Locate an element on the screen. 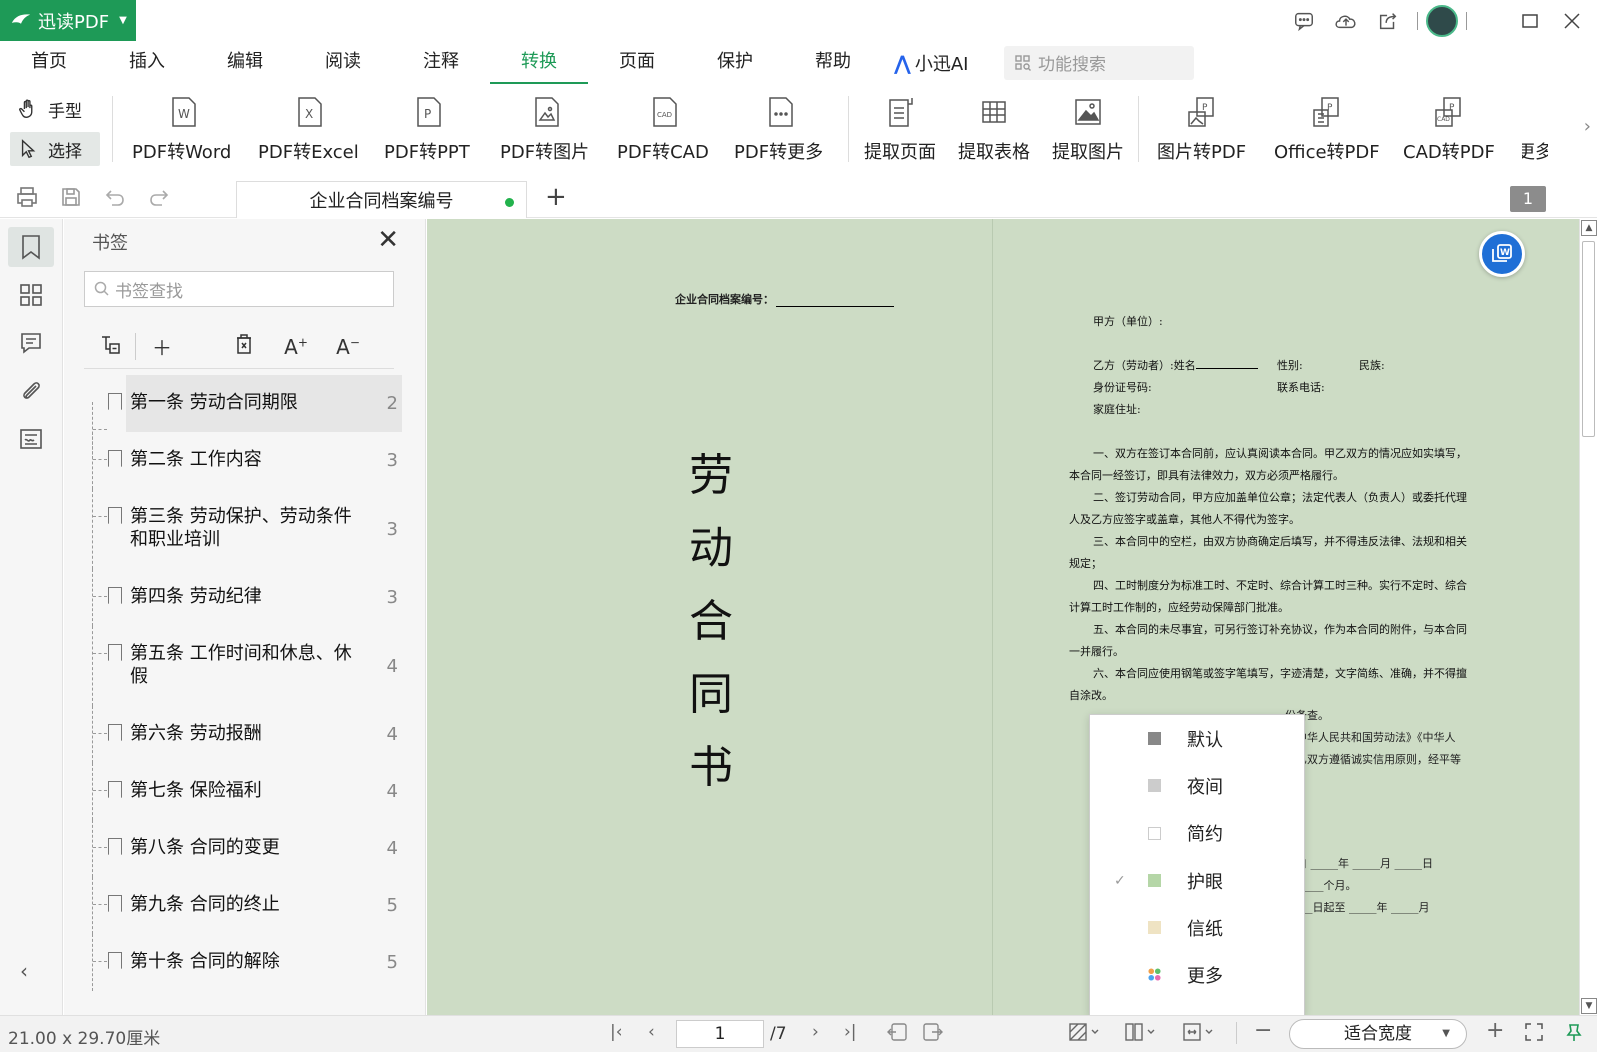  previous-view-icon is located at coordinates (897, 1034).